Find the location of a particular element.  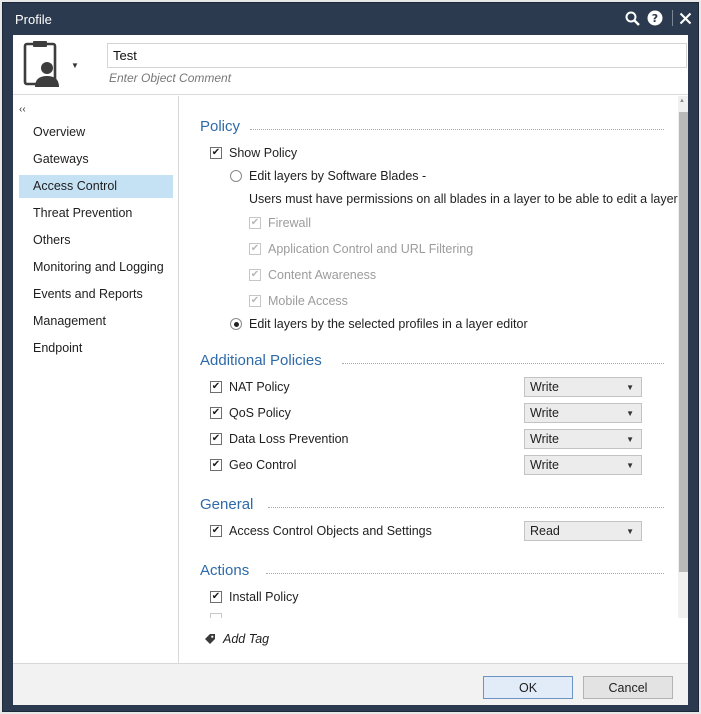

install-policy-label: Install Policy is located at coordinates (264, 597).